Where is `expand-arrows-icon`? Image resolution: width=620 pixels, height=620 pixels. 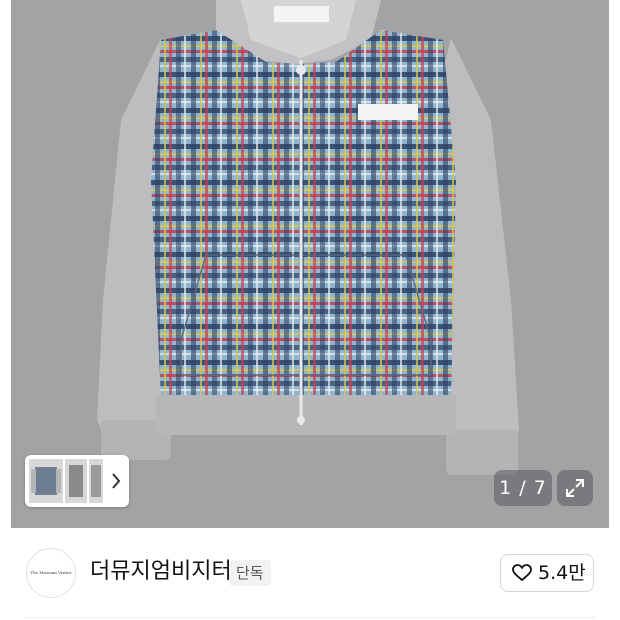 expand-arrows-icon is located at coordinates (575, 488).